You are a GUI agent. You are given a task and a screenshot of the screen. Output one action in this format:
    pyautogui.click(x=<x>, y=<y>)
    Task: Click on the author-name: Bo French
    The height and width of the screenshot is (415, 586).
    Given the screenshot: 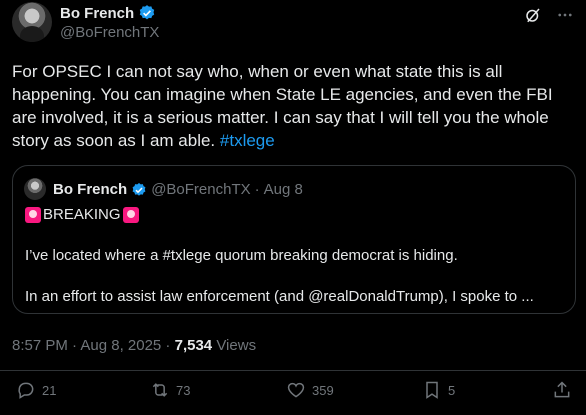 What is the action you would take?
    pyautogui.click(x=97, y=13)
    